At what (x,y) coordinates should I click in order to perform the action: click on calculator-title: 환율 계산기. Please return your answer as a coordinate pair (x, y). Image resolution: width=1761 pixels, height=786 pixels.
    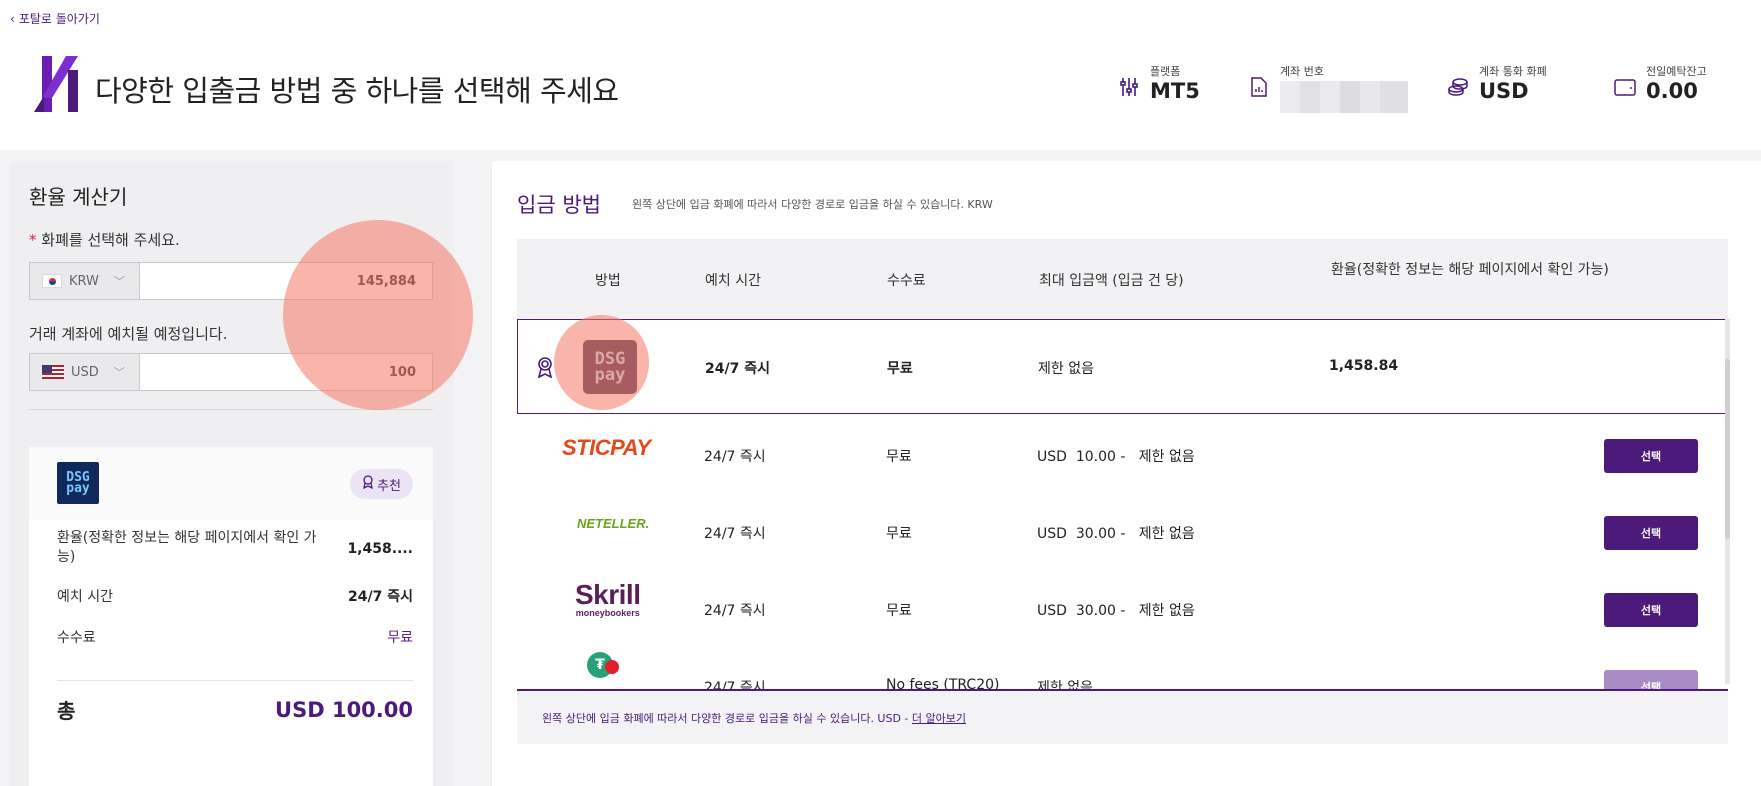
    Looking at the image, I should click on (78, 197).